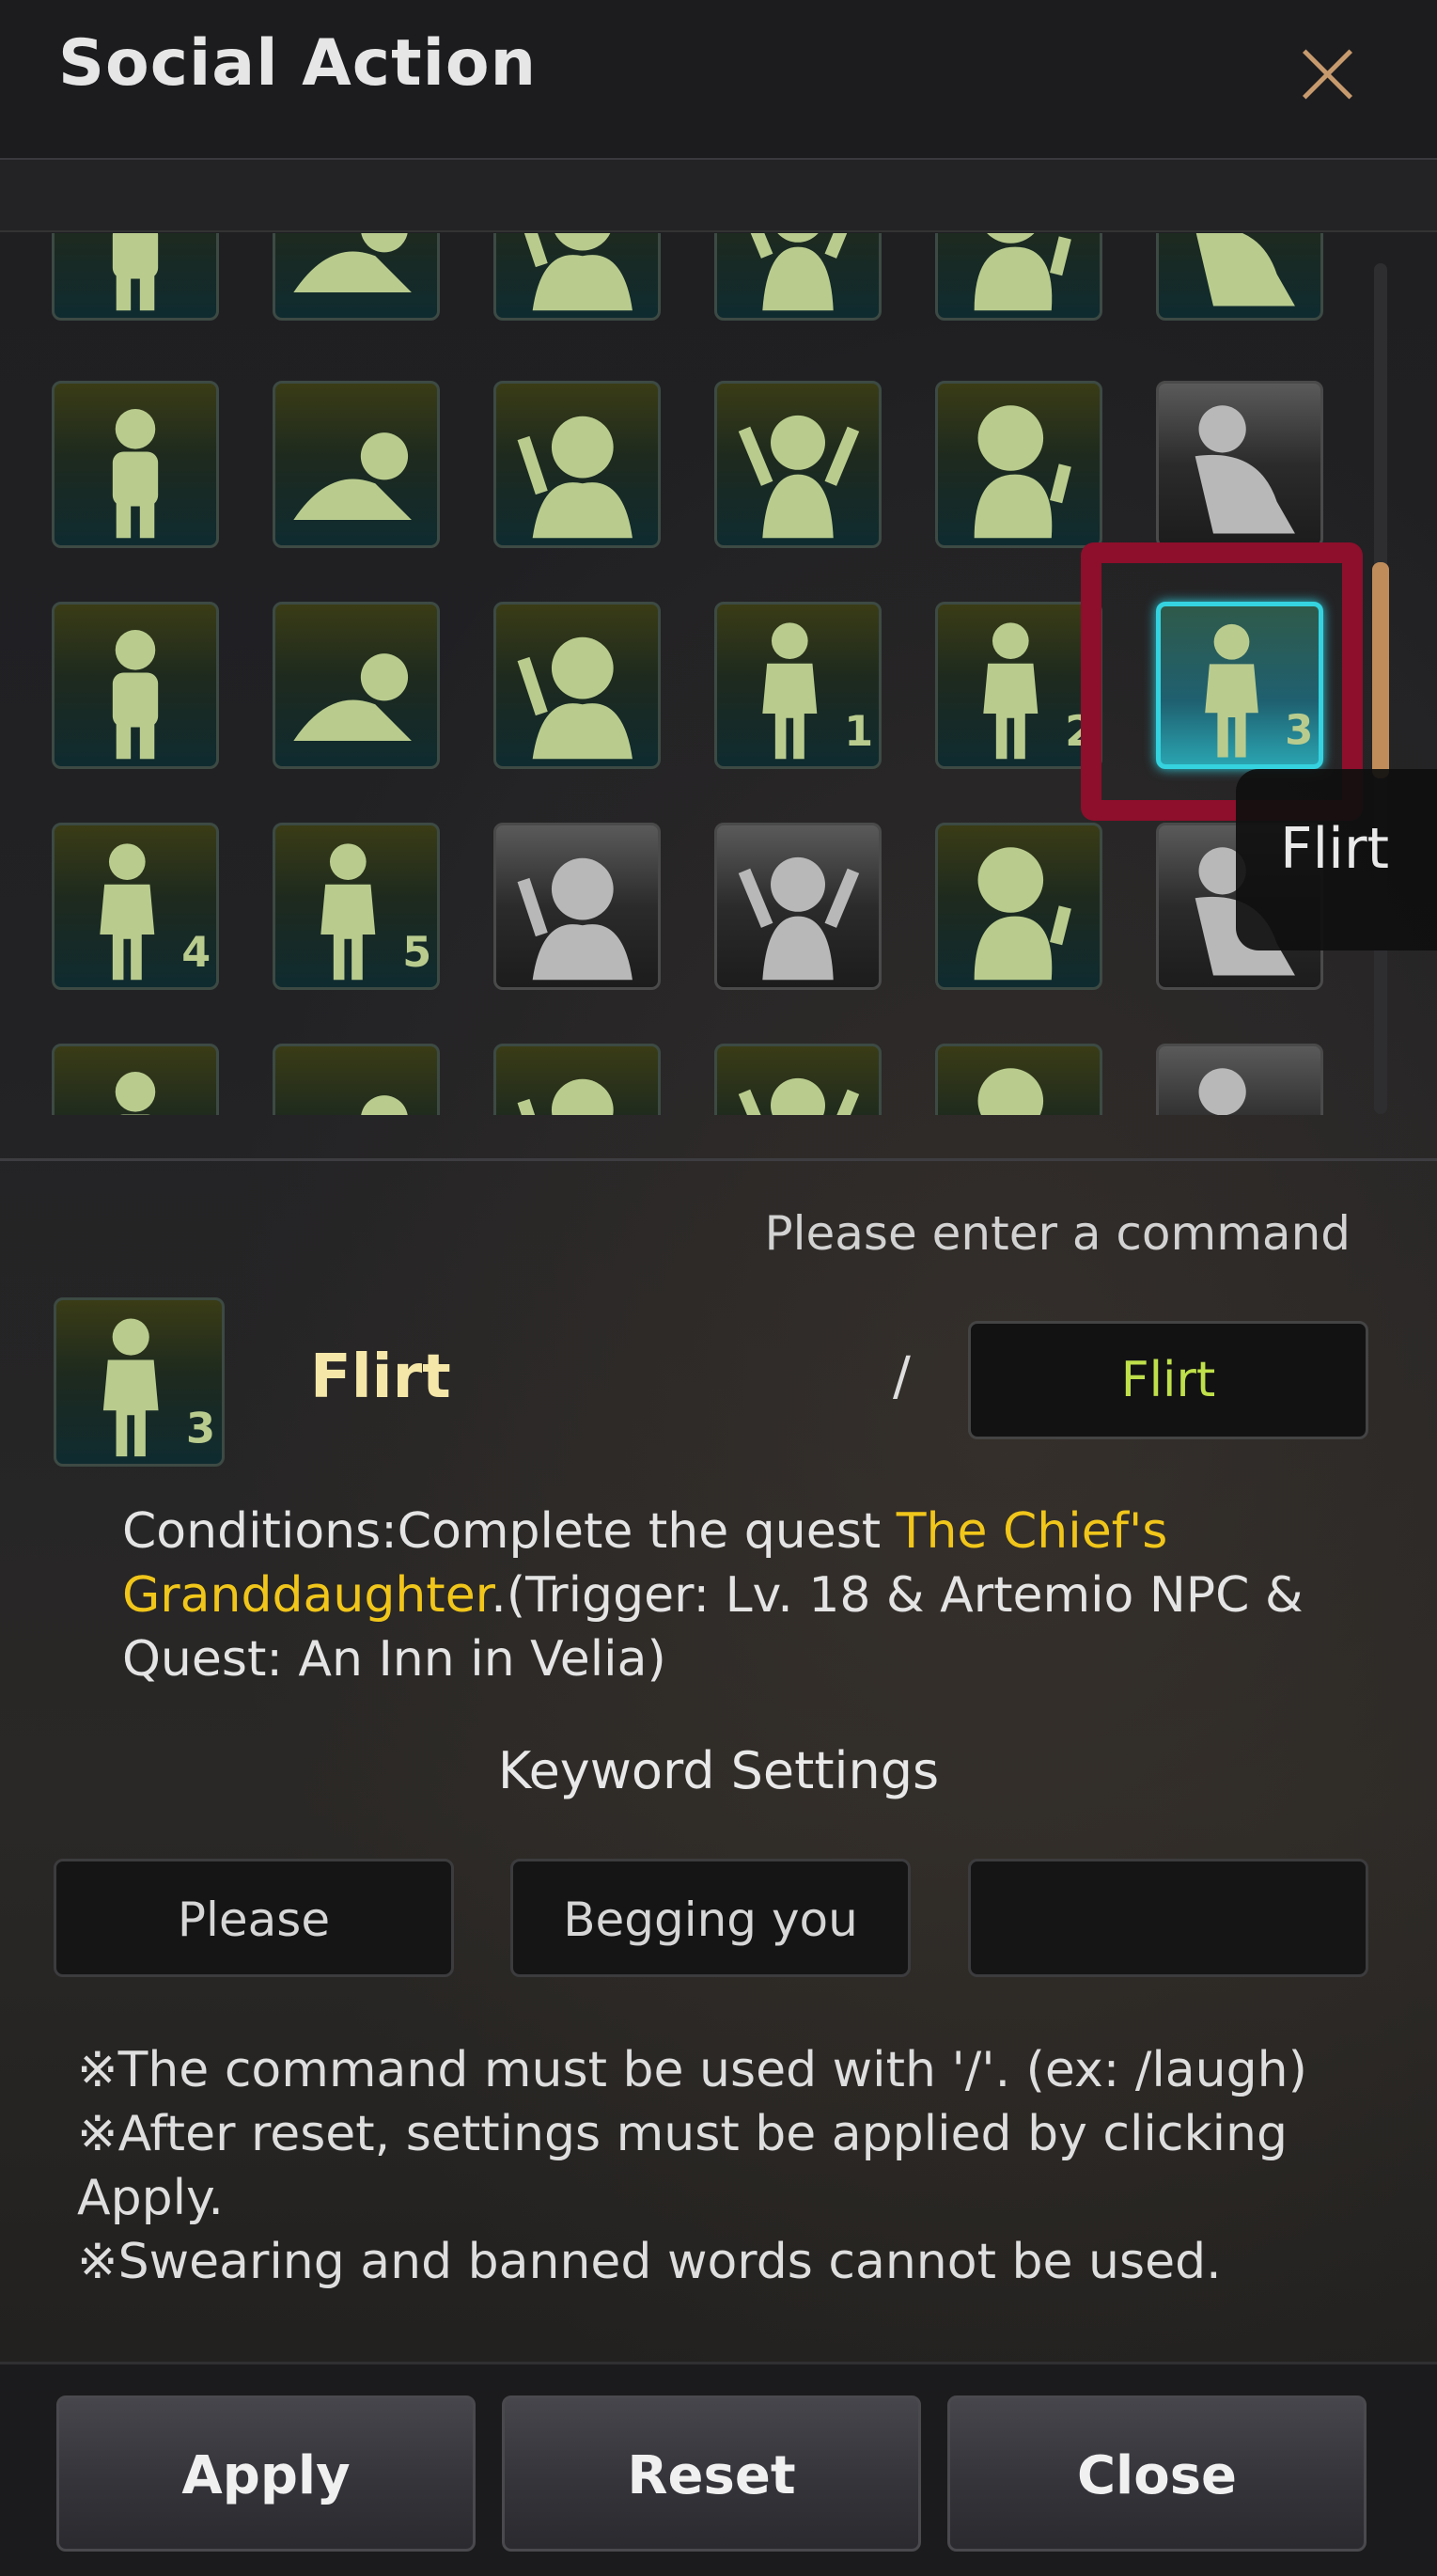  I want to click on close-button-label: Close, so click(1157, 2476).